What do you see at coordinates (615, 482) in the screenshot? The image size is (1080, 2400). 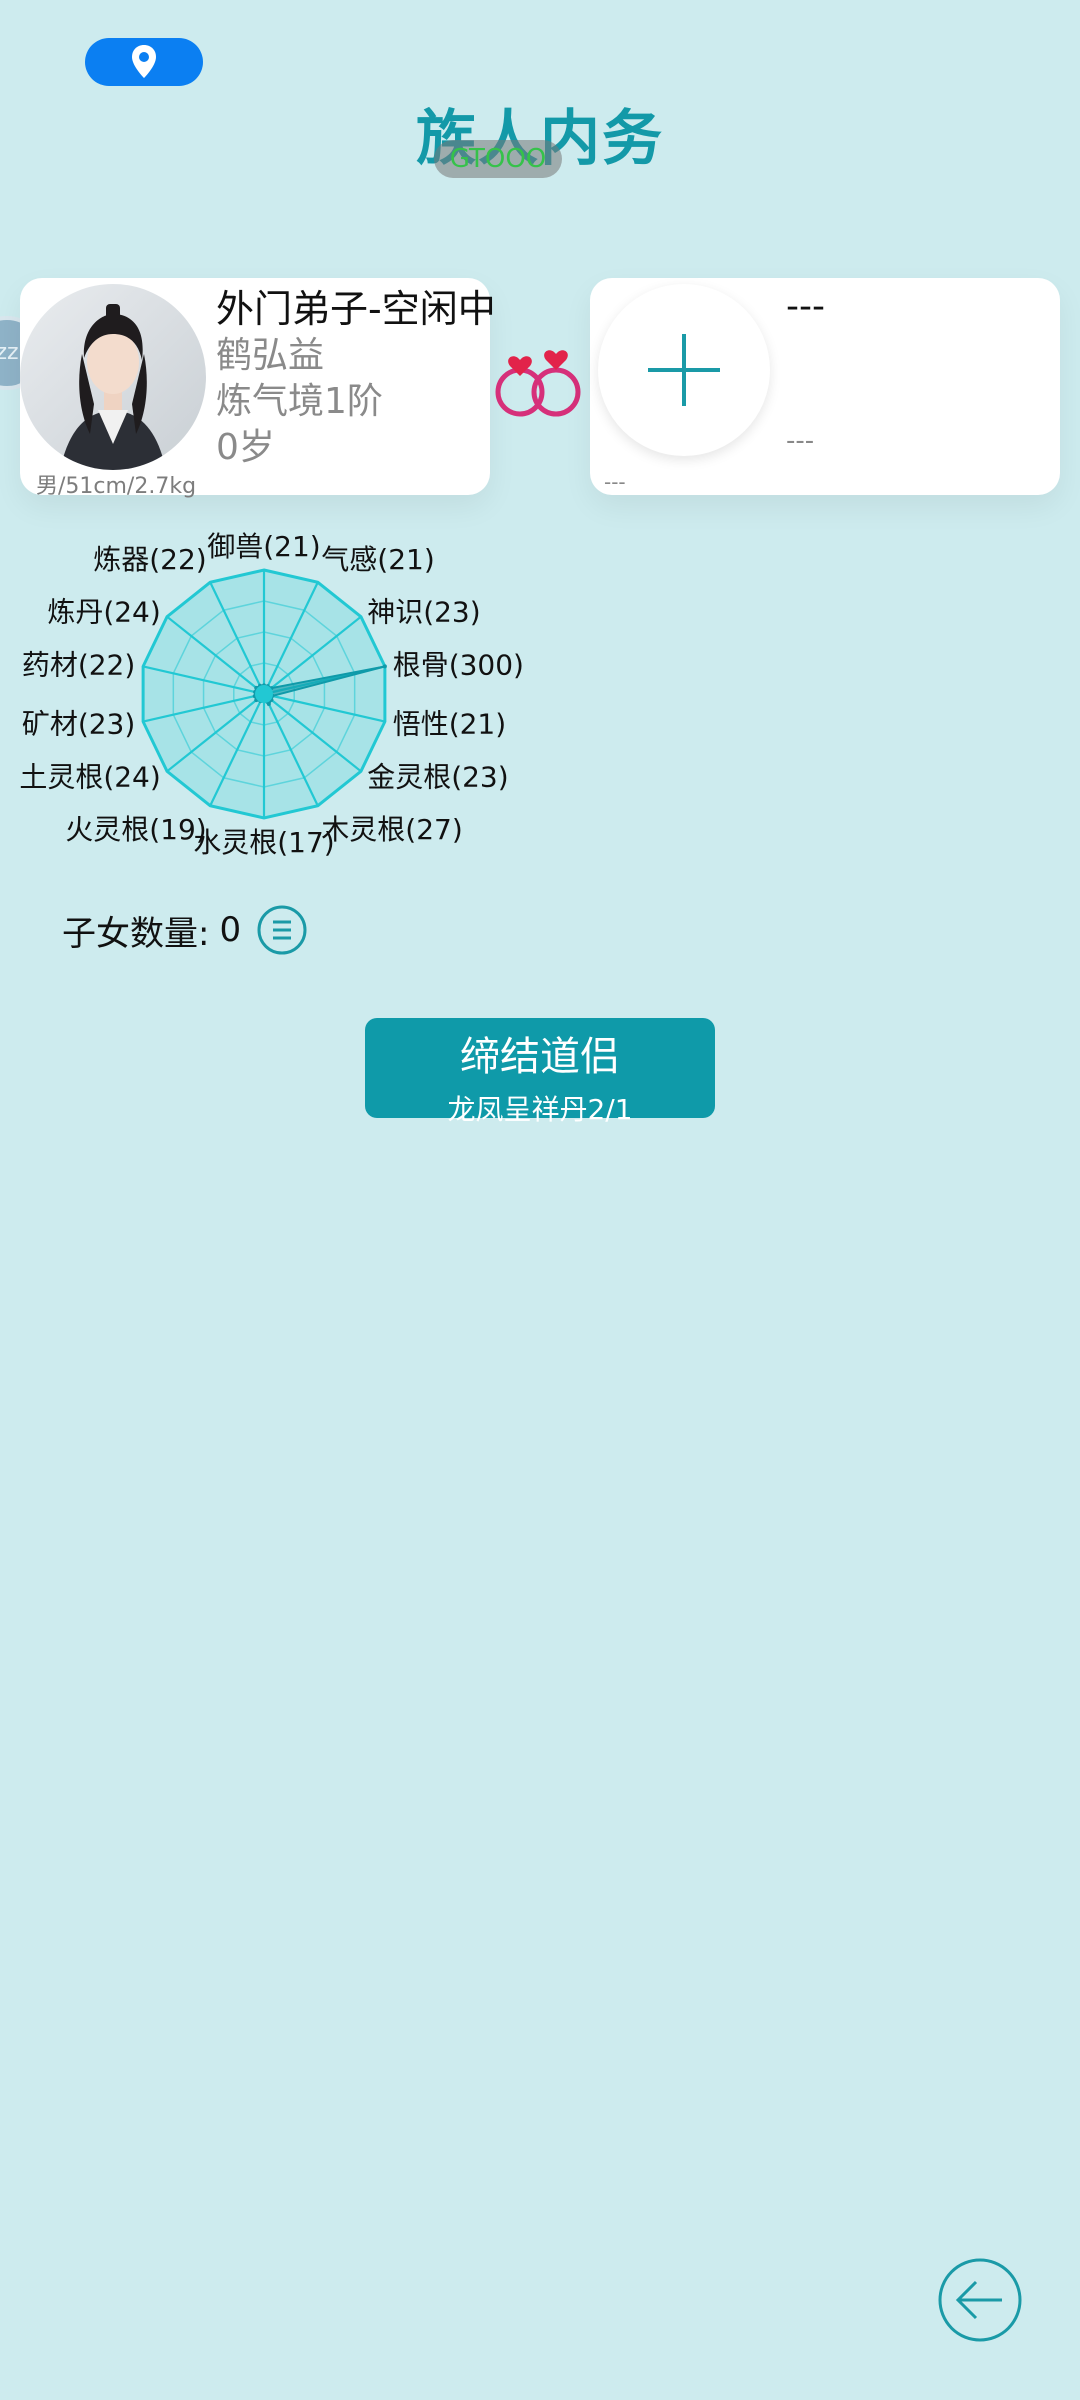 I see `partner-footer: ---` at bounding box center [615, 482].